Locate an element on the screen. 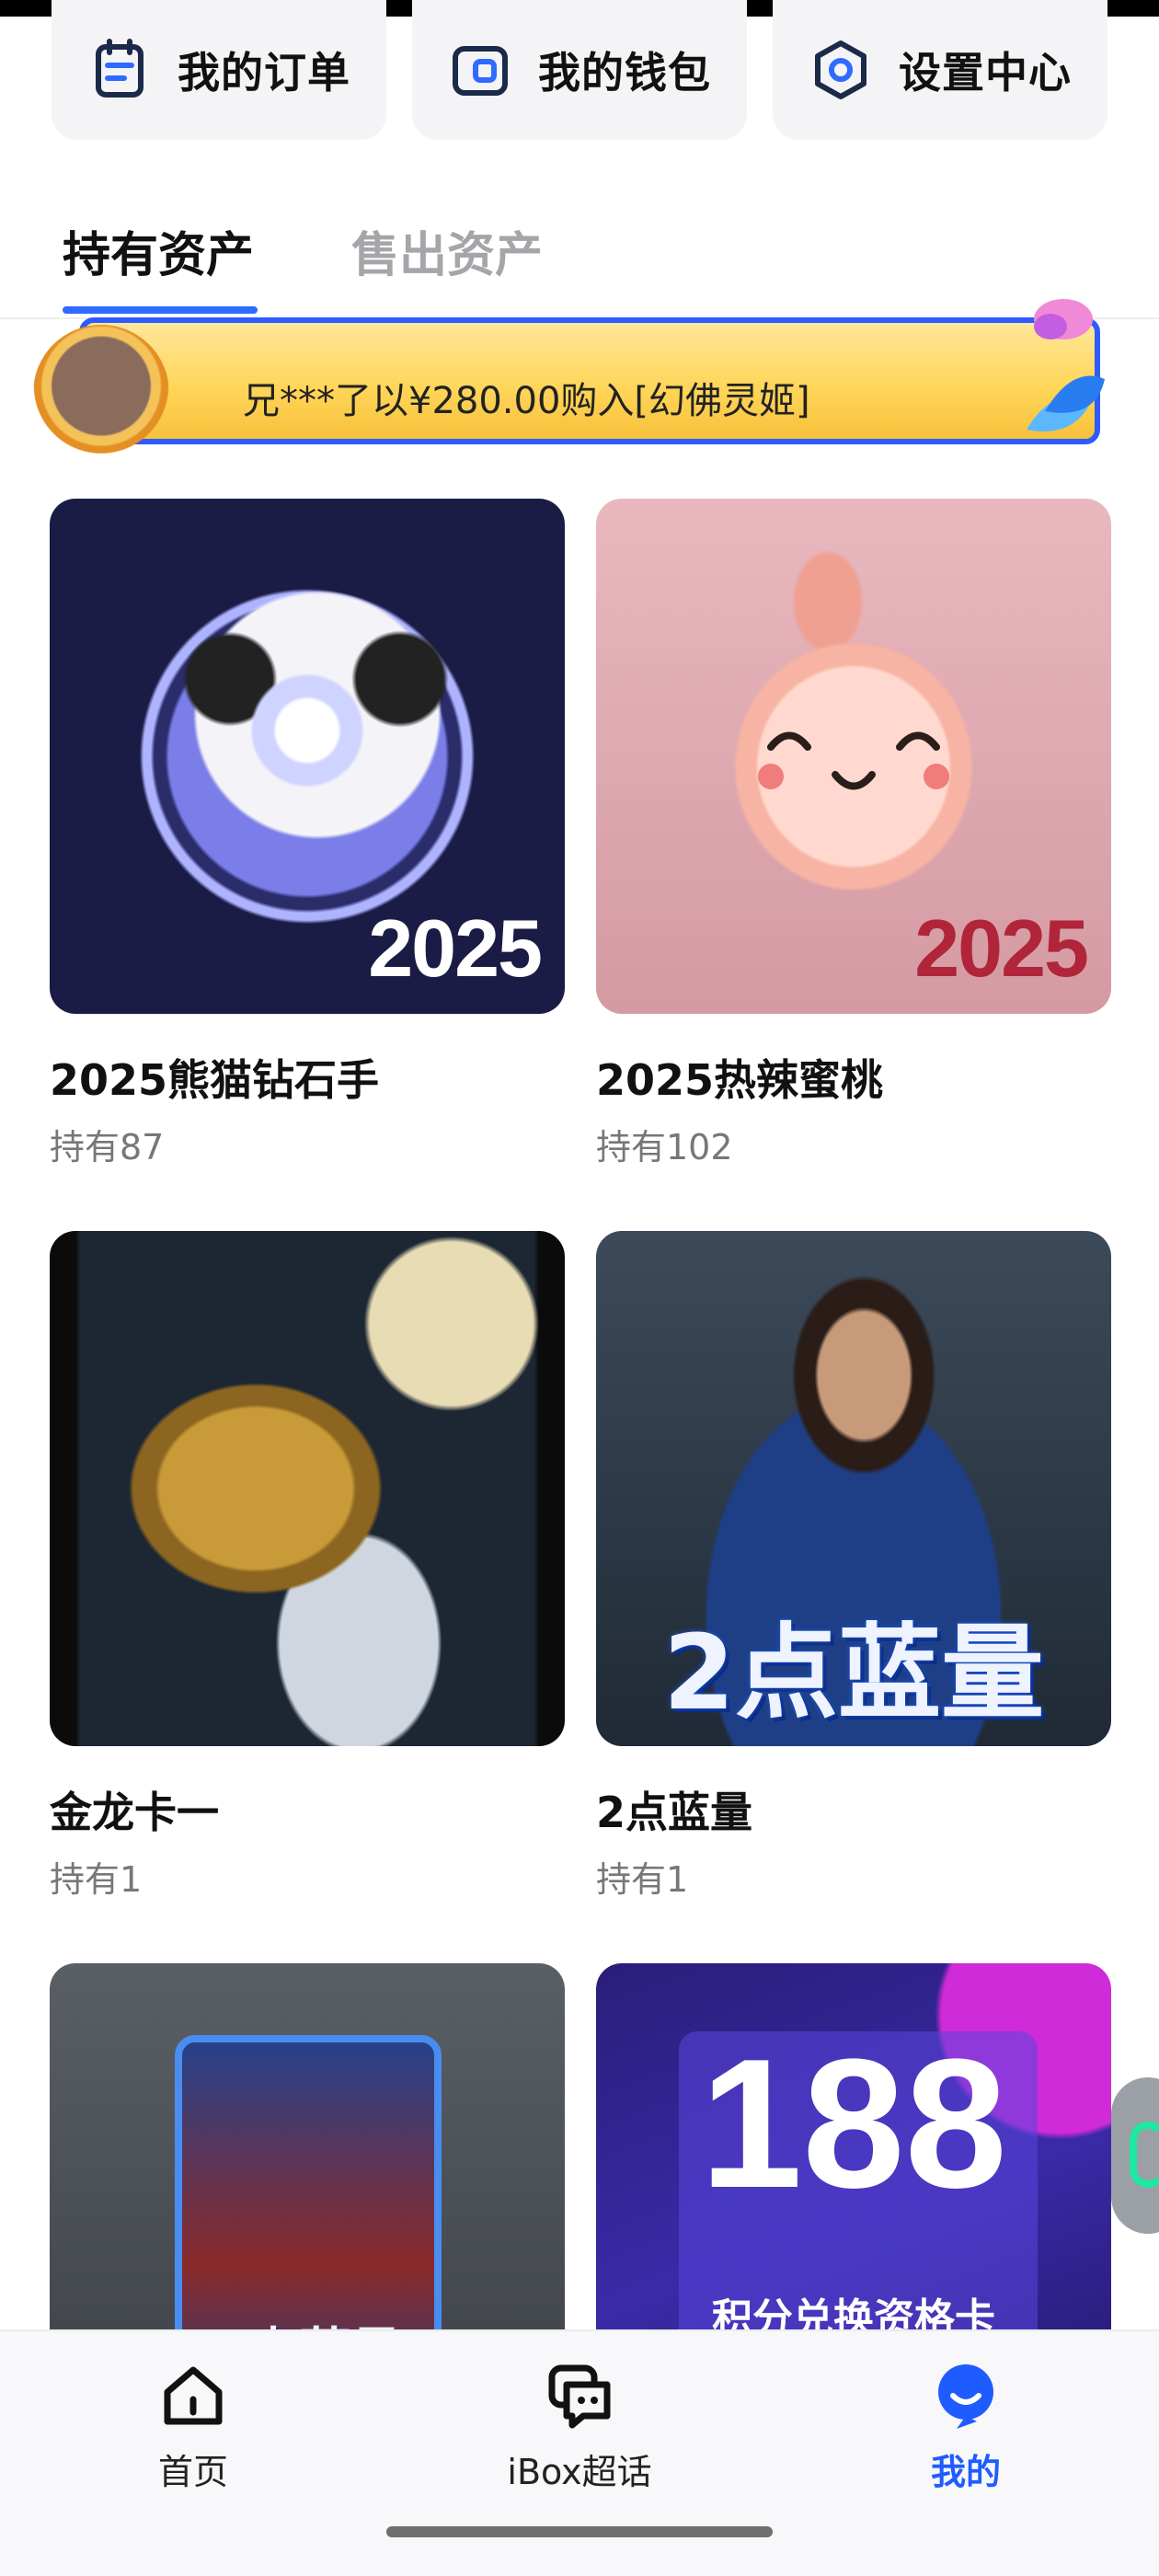  floating-assistant-button is located at coordinates (1135, 2155).